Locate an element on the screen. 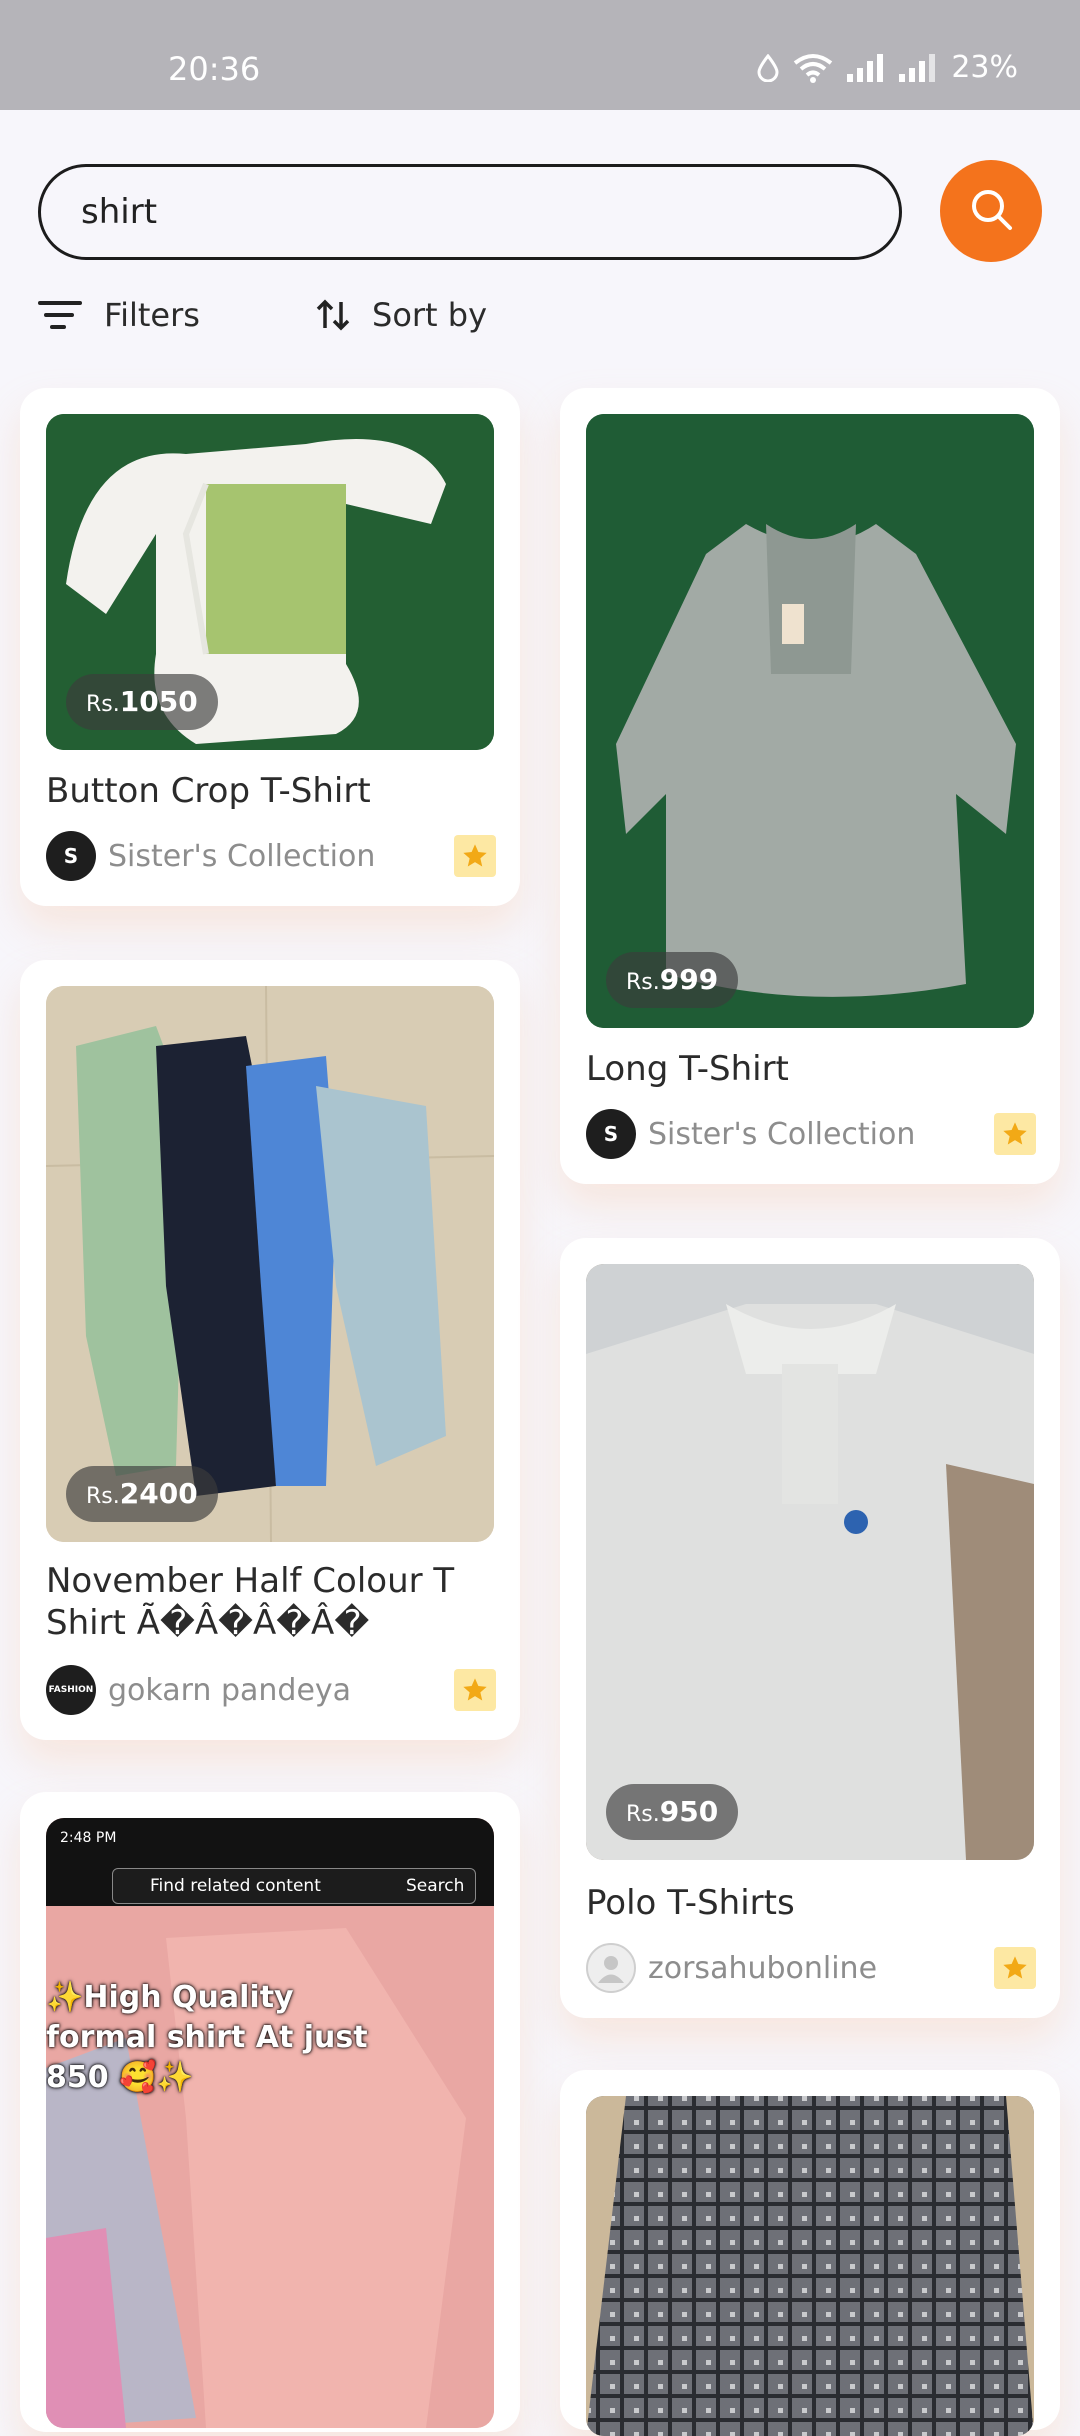 The height and width of the screenshot is (2436, 1080). product-card: Rs. 950 Polo T-Shirts zorsahubonline is located at coordinates (810, 1628).